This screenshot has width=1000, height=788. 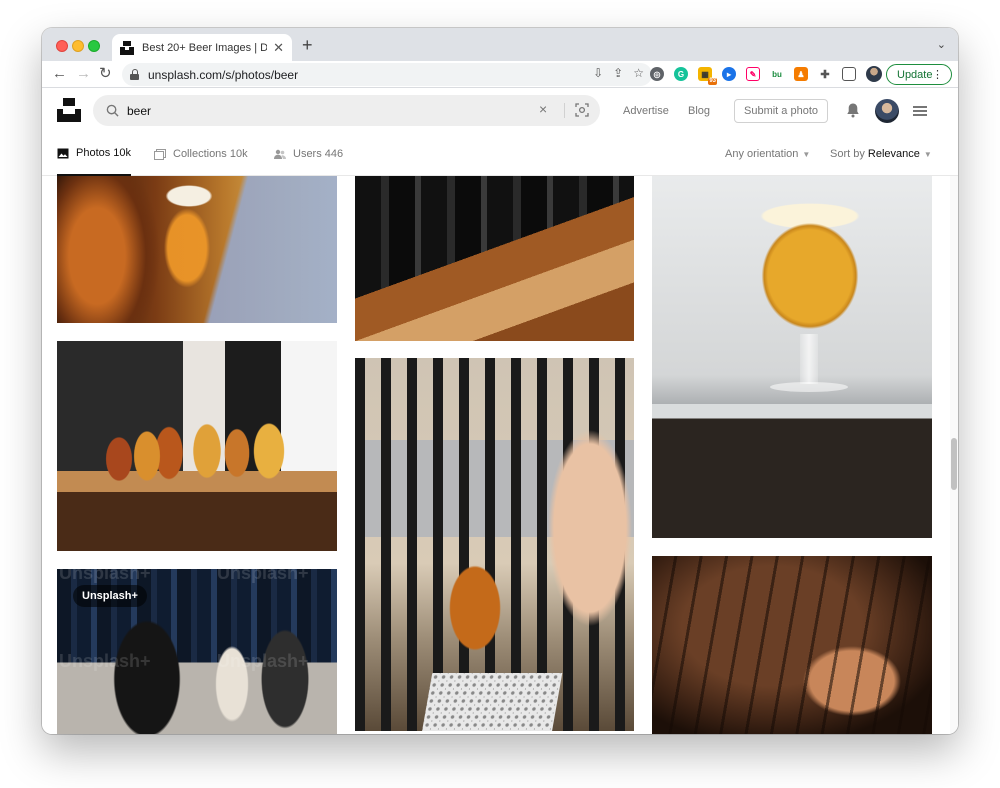 I want to click on orientation-filter: Any orientation ▼, so click(x=767, y=154).